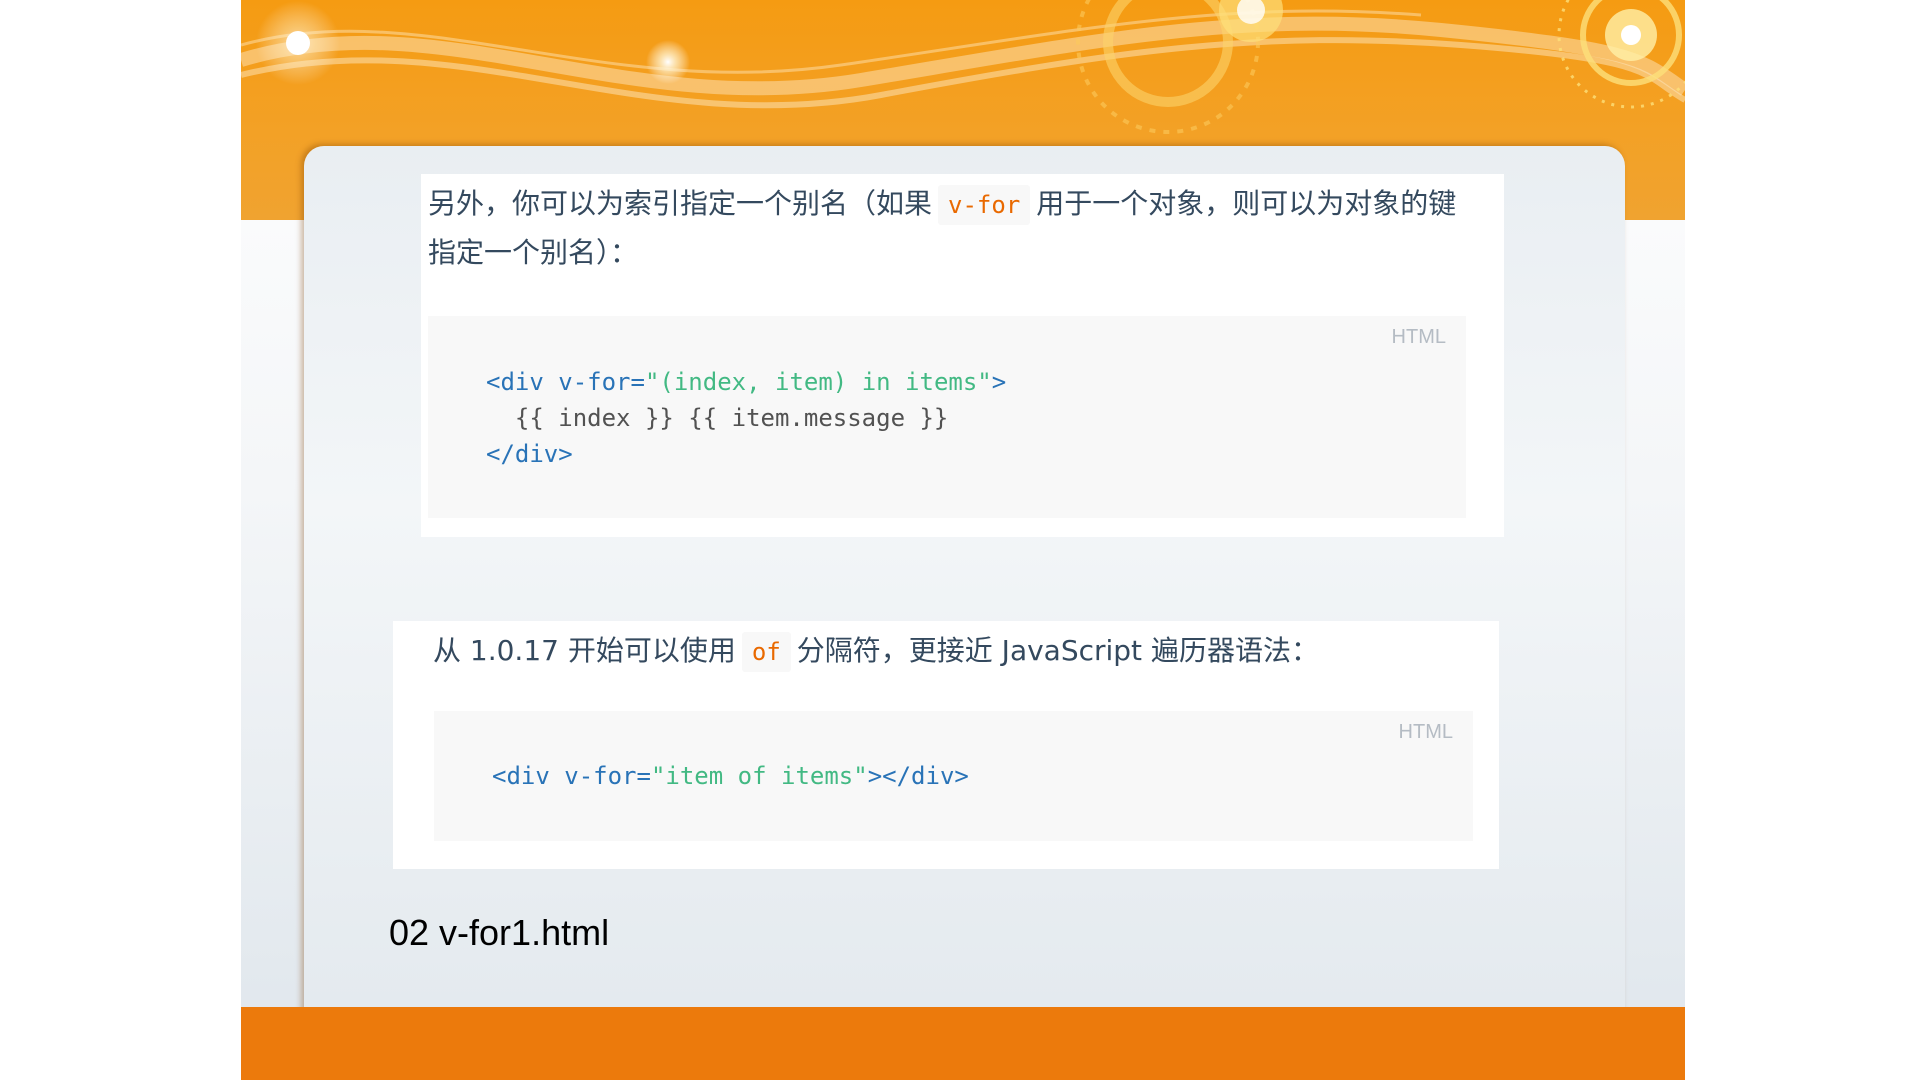 The height and width of the screenshot is (1080, 1920). Describe the element at coordinates (1057, 650) in the screenshot. I see `description-2-text-b: 分隔符，更接近 JavaScript 遍历器语法：` at that location.